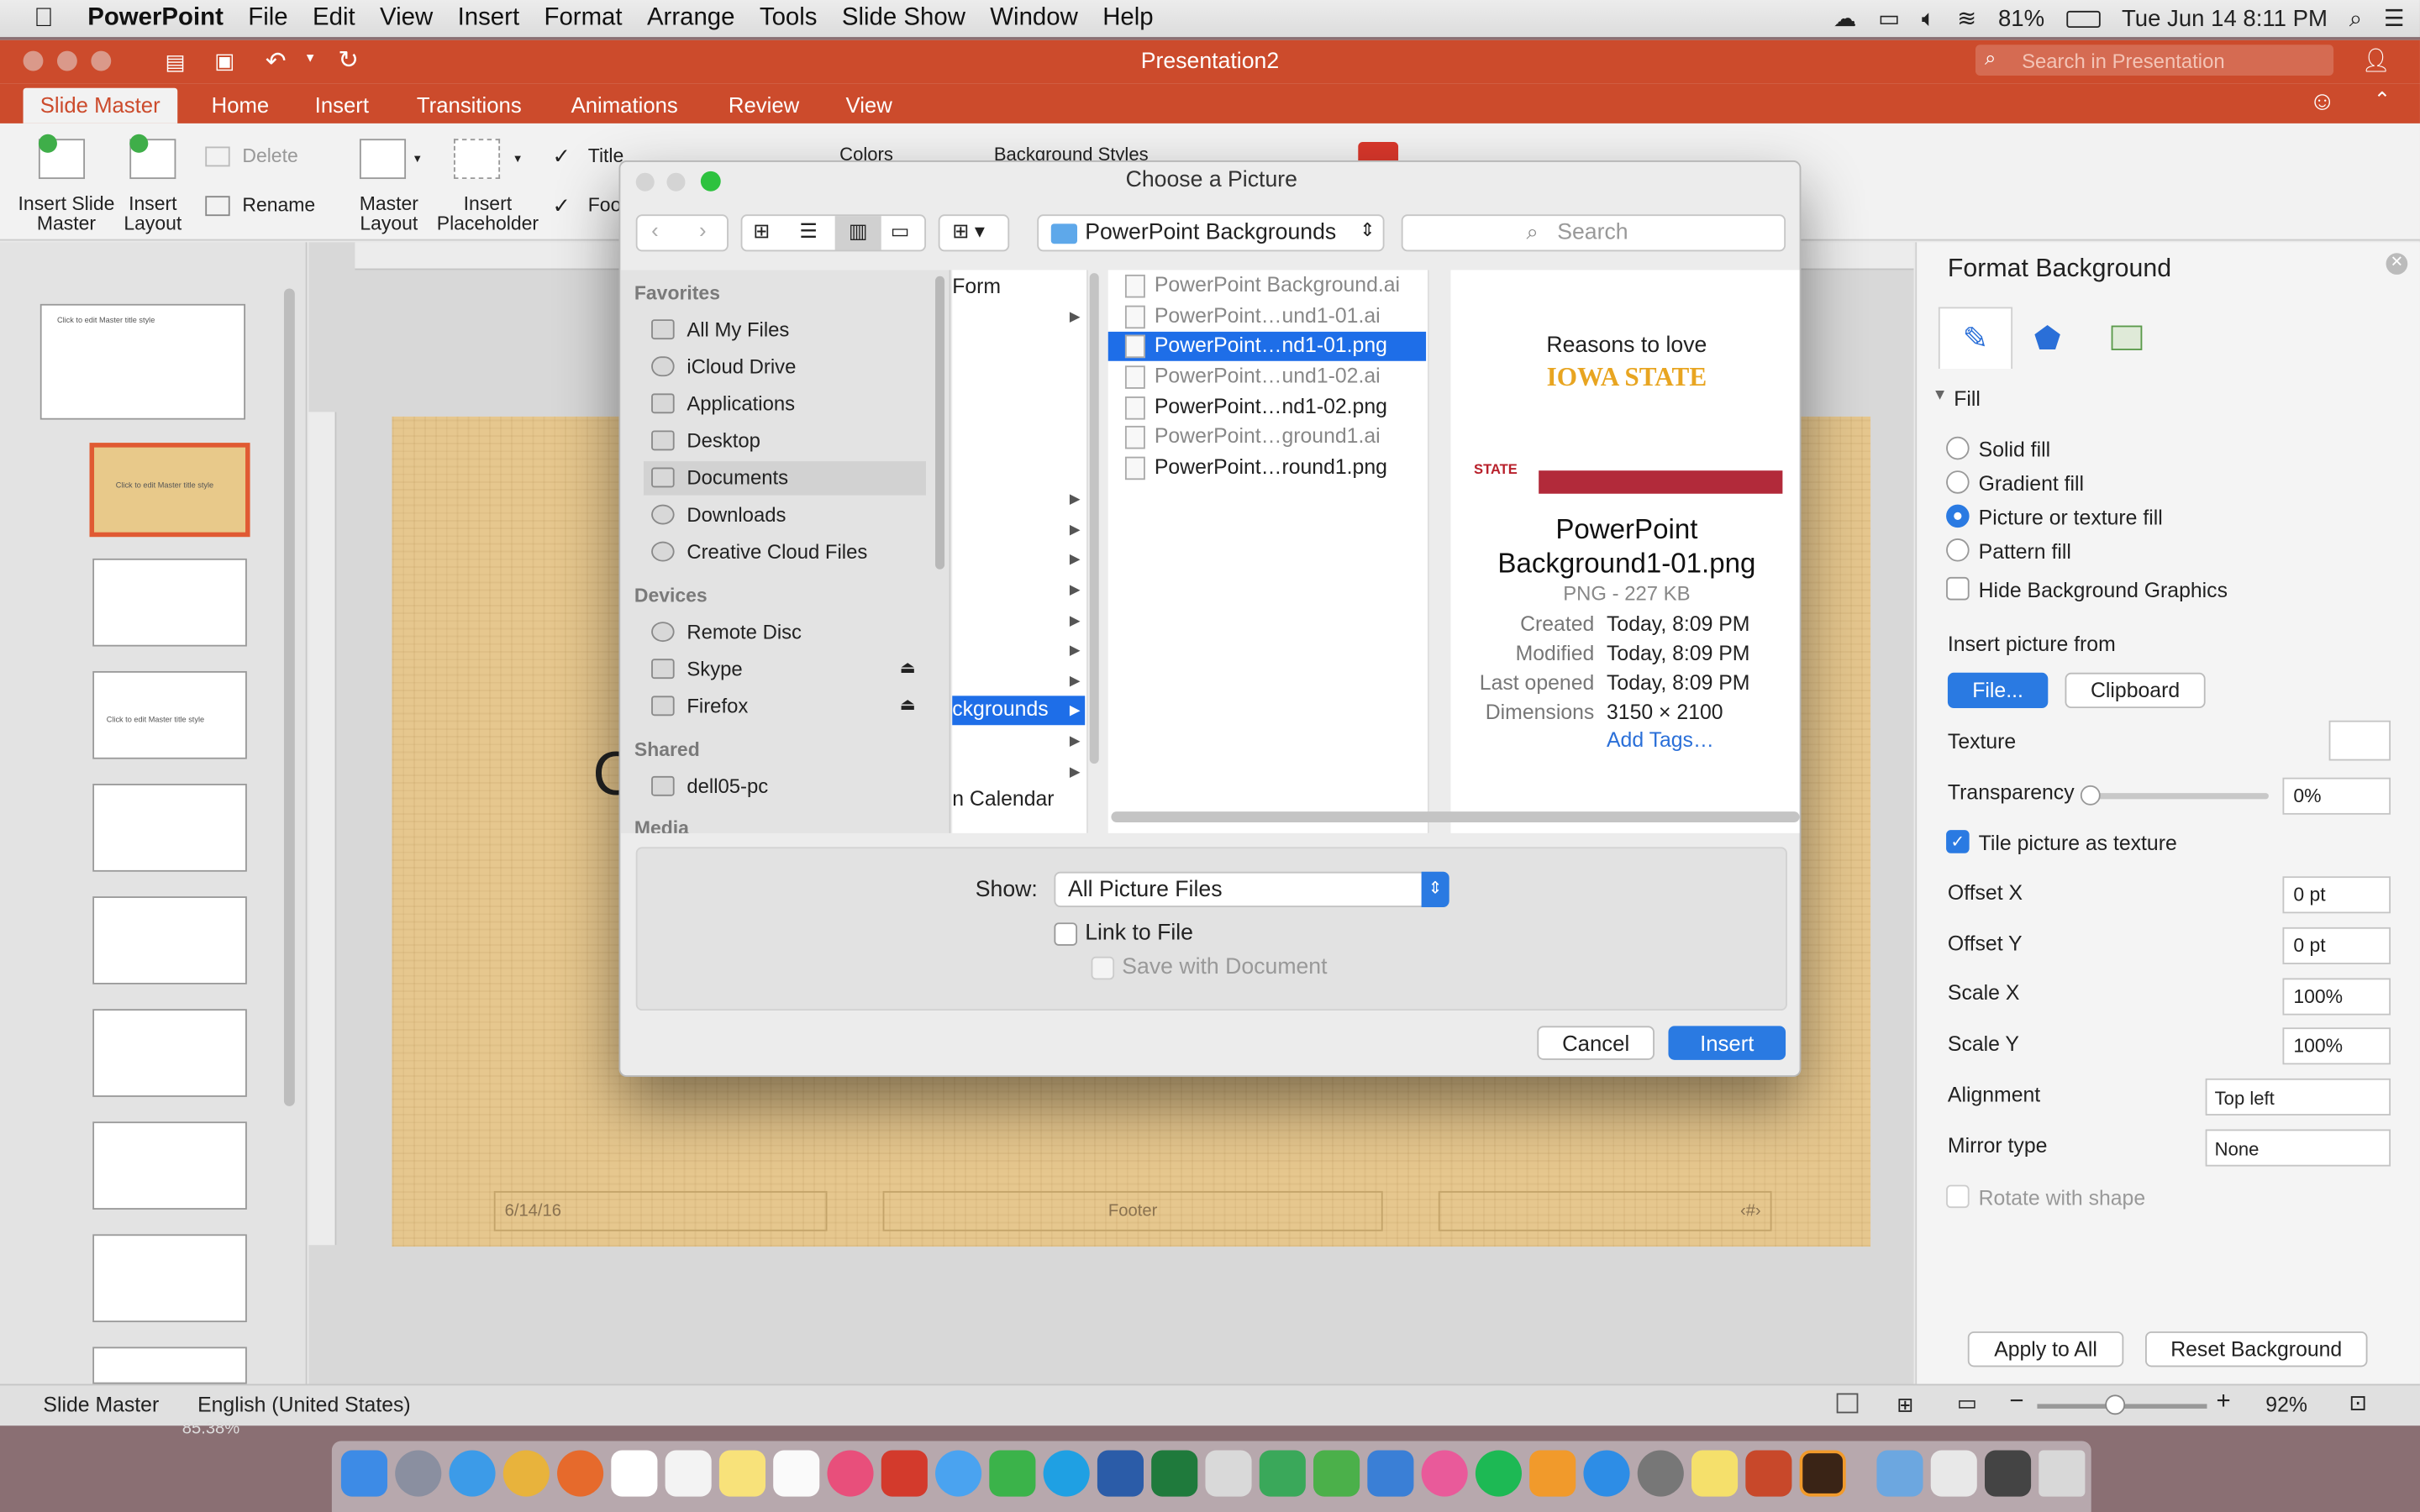 This screenshot has height=1512, width=2420. I want to click on keynote-icon, so click(1390, 1473).